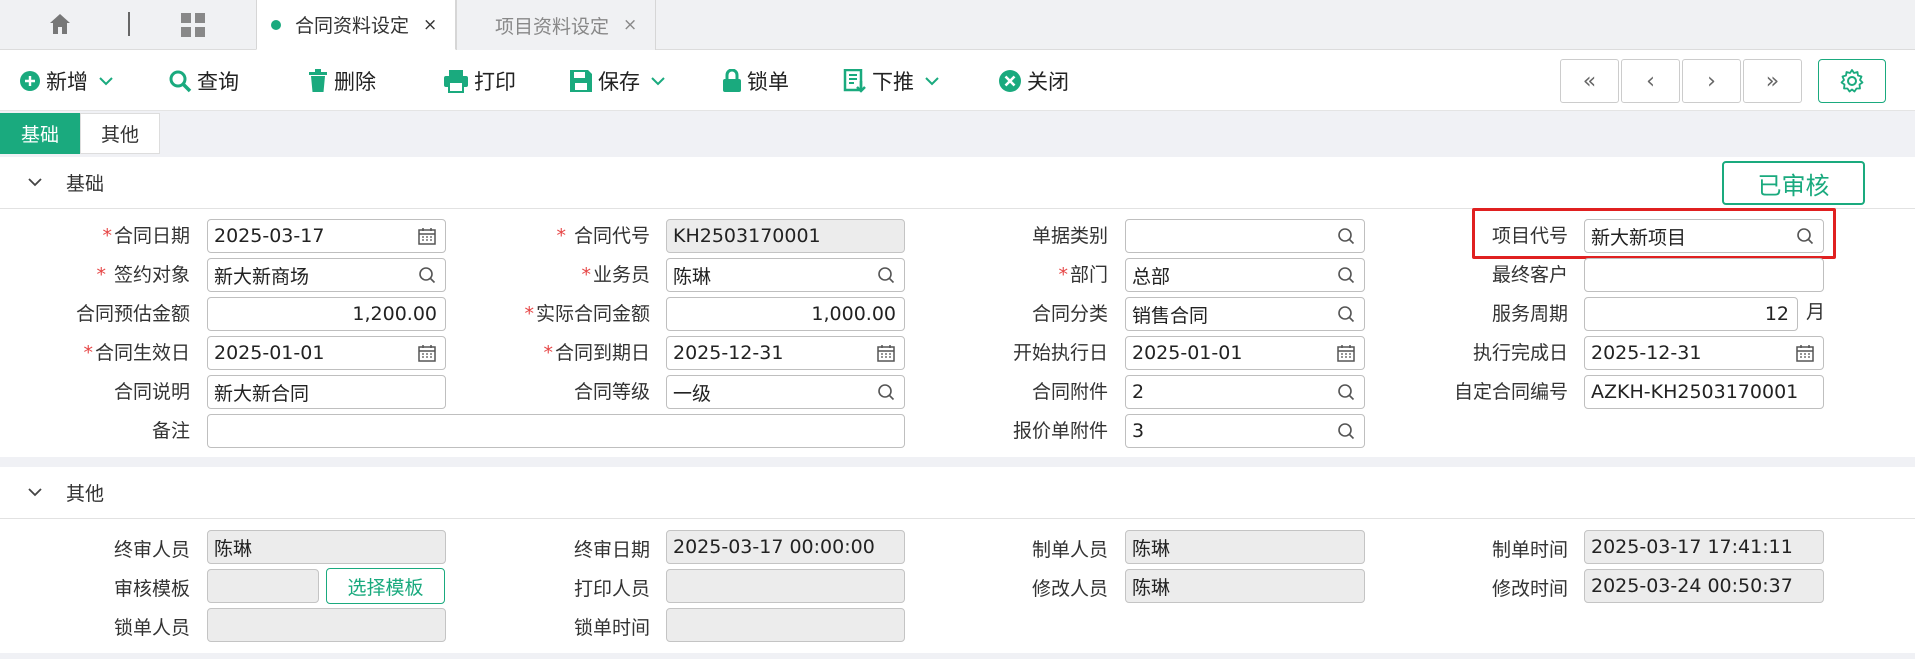 The width and height of the screenshot is (1915, 659). What do you see at coordinates (456, 81) in the screenshot?
I see `printer-icon` at bounding box center [456, 81].